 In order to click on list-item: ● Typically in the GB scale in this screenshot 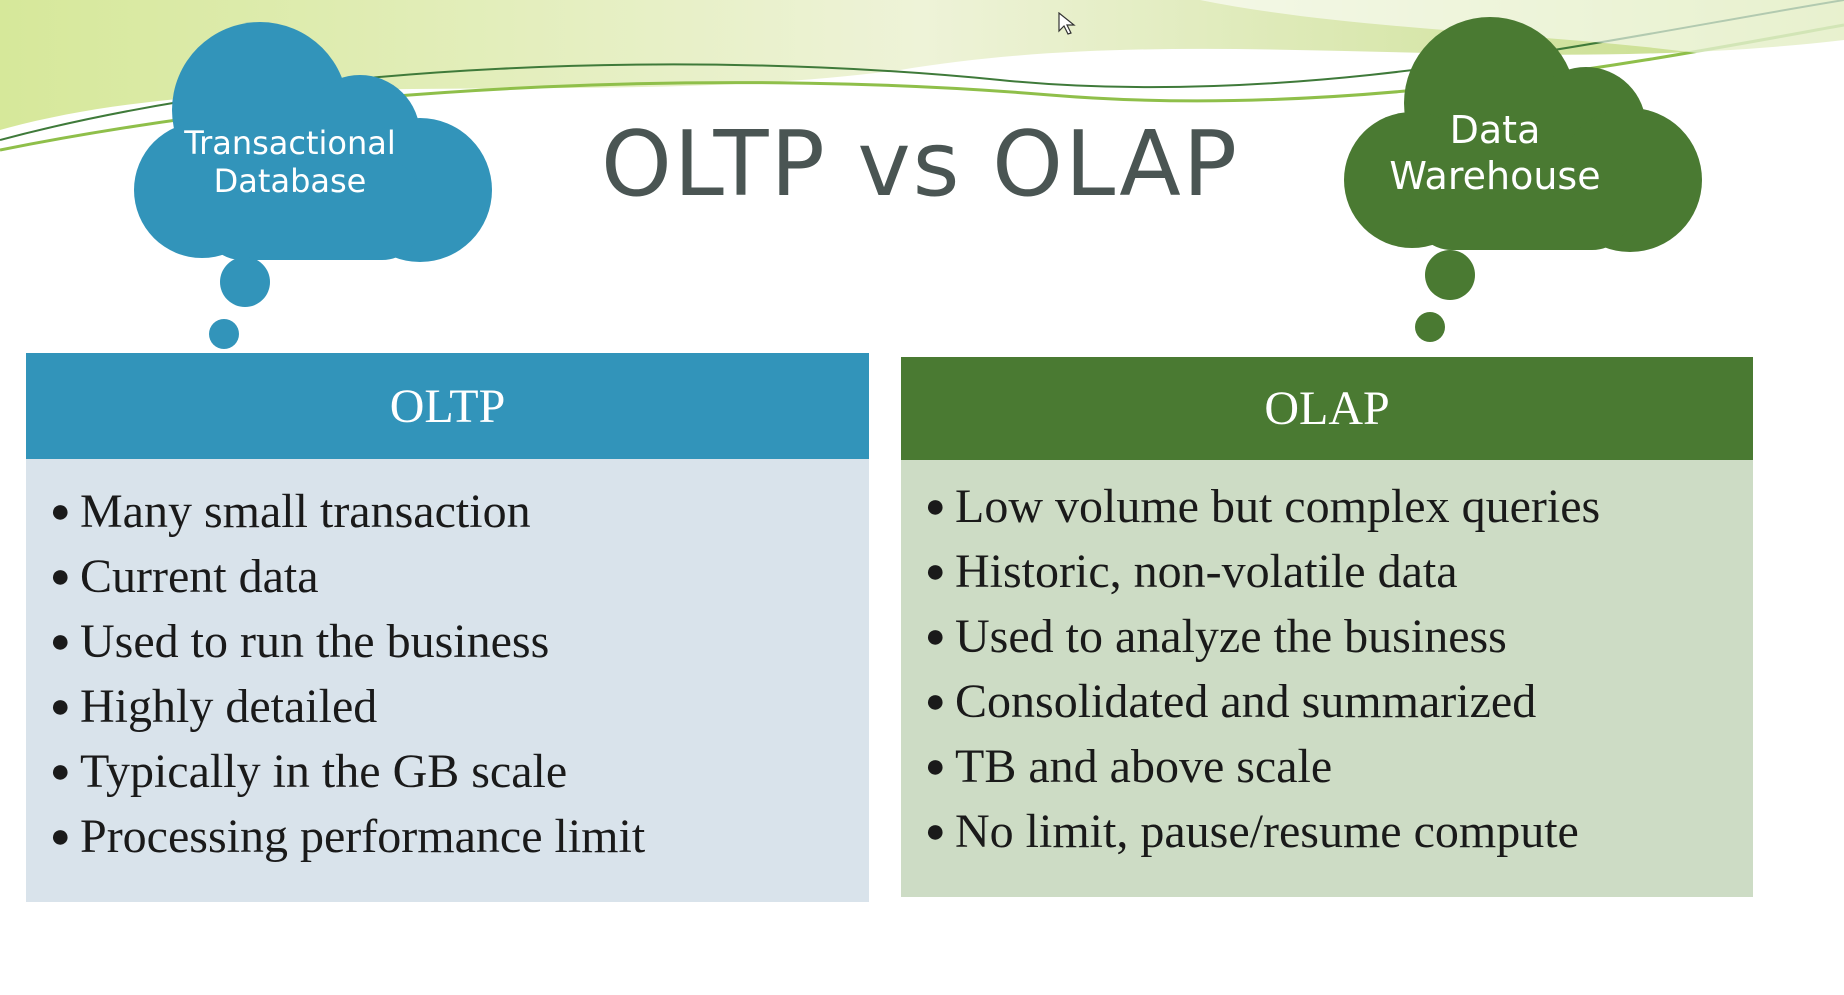, I will do `click(459, 771)`.